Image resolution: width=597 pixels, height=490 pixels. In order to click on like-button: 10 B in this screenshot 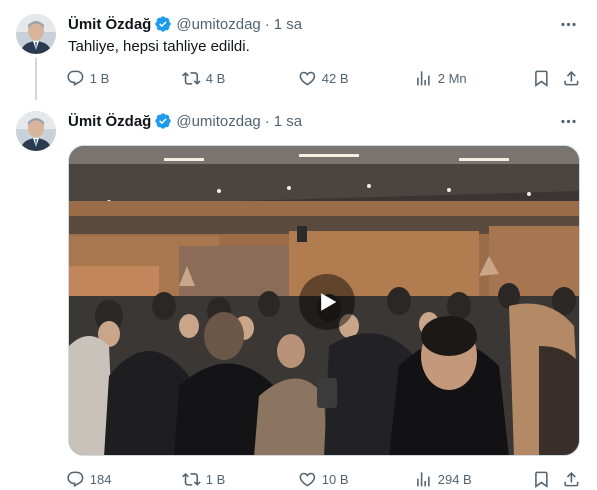, I will do `click(323, 479)`.